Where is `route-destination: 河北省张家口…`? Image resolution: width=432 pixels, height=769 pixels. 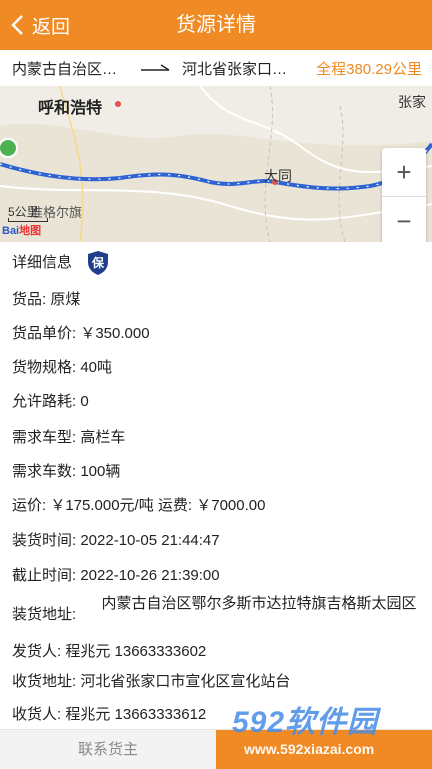 route-destination: 河北省张家口… is located at coordinates (235, 69).